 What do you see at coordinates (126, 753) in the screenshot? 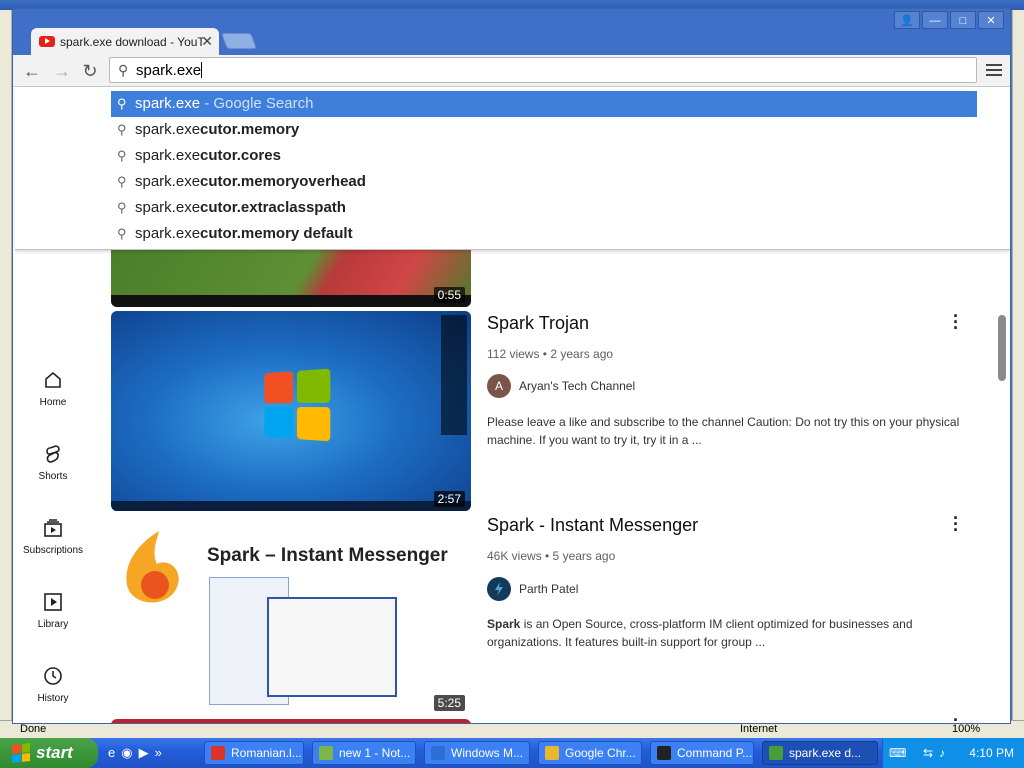
I see `media-icon: ◉` at bounding box center [126, 753].